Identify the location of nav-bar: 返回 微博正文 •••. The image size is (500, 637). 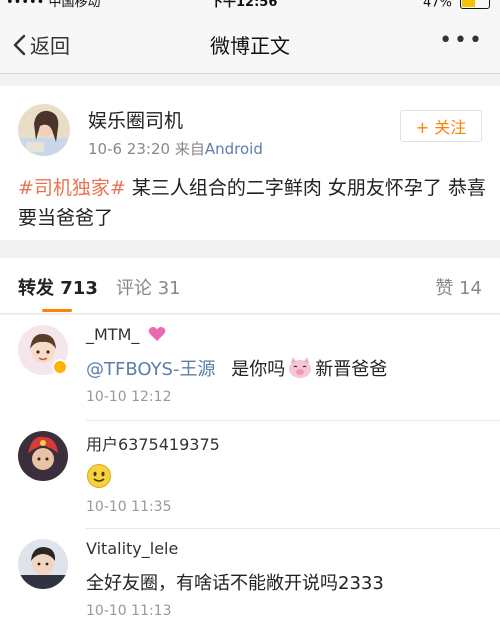
(250, 43).